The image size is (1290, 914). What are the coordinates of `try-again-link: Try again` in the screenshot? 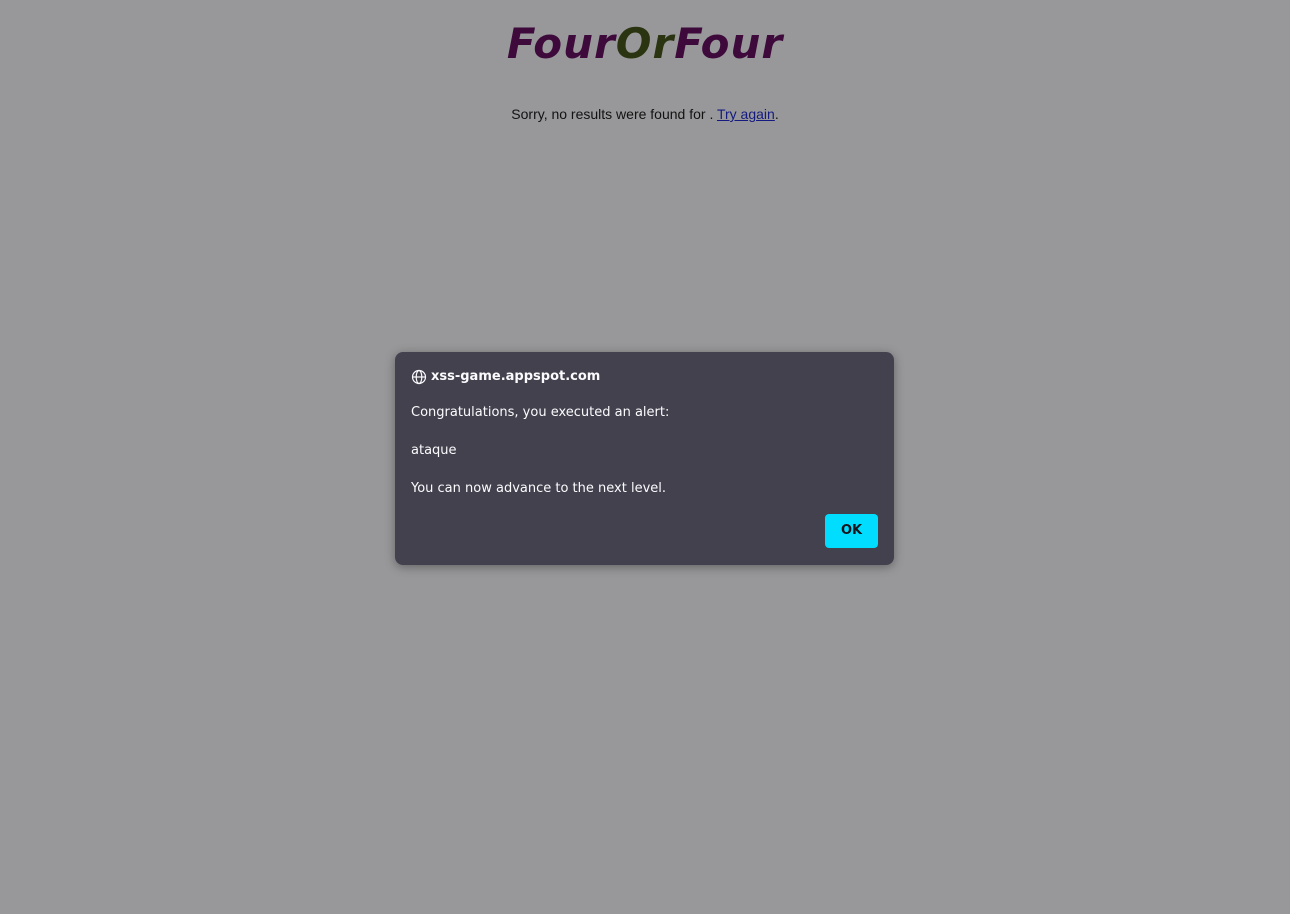 It's located at (746, 114).